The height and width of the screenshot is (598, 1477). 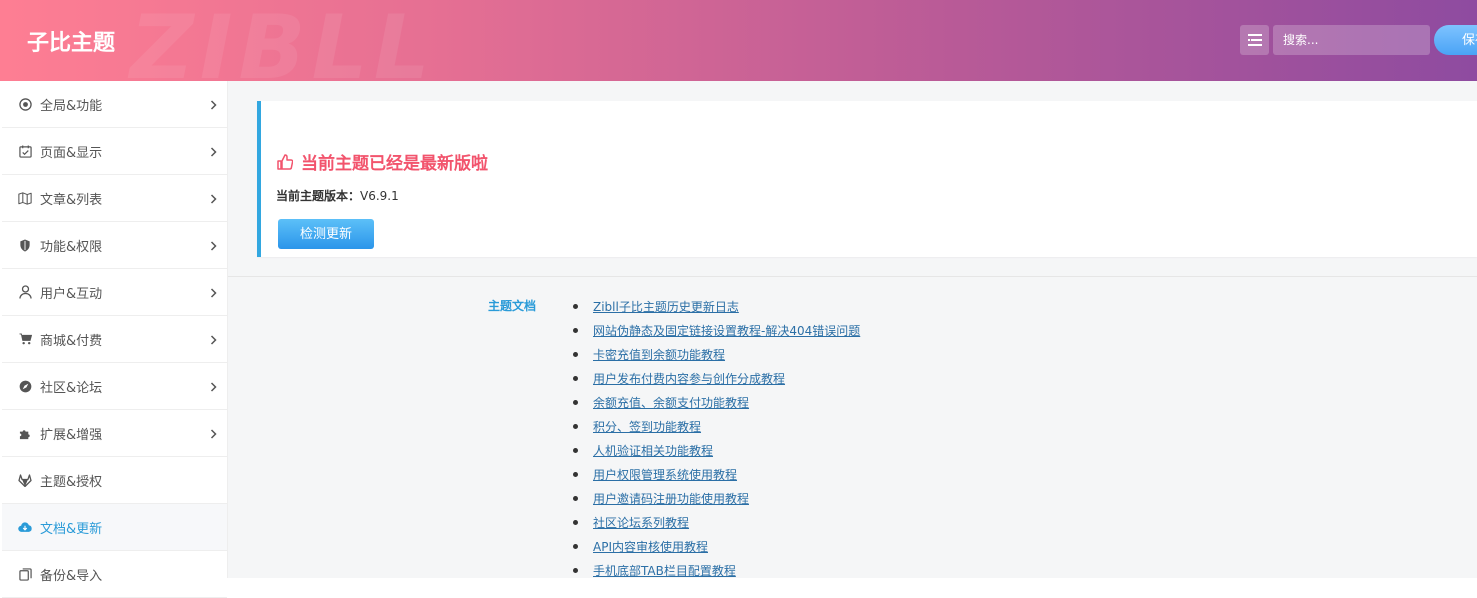 I want to click on sidebar-item-label: 备份&导入, so click(x=71, y=576).